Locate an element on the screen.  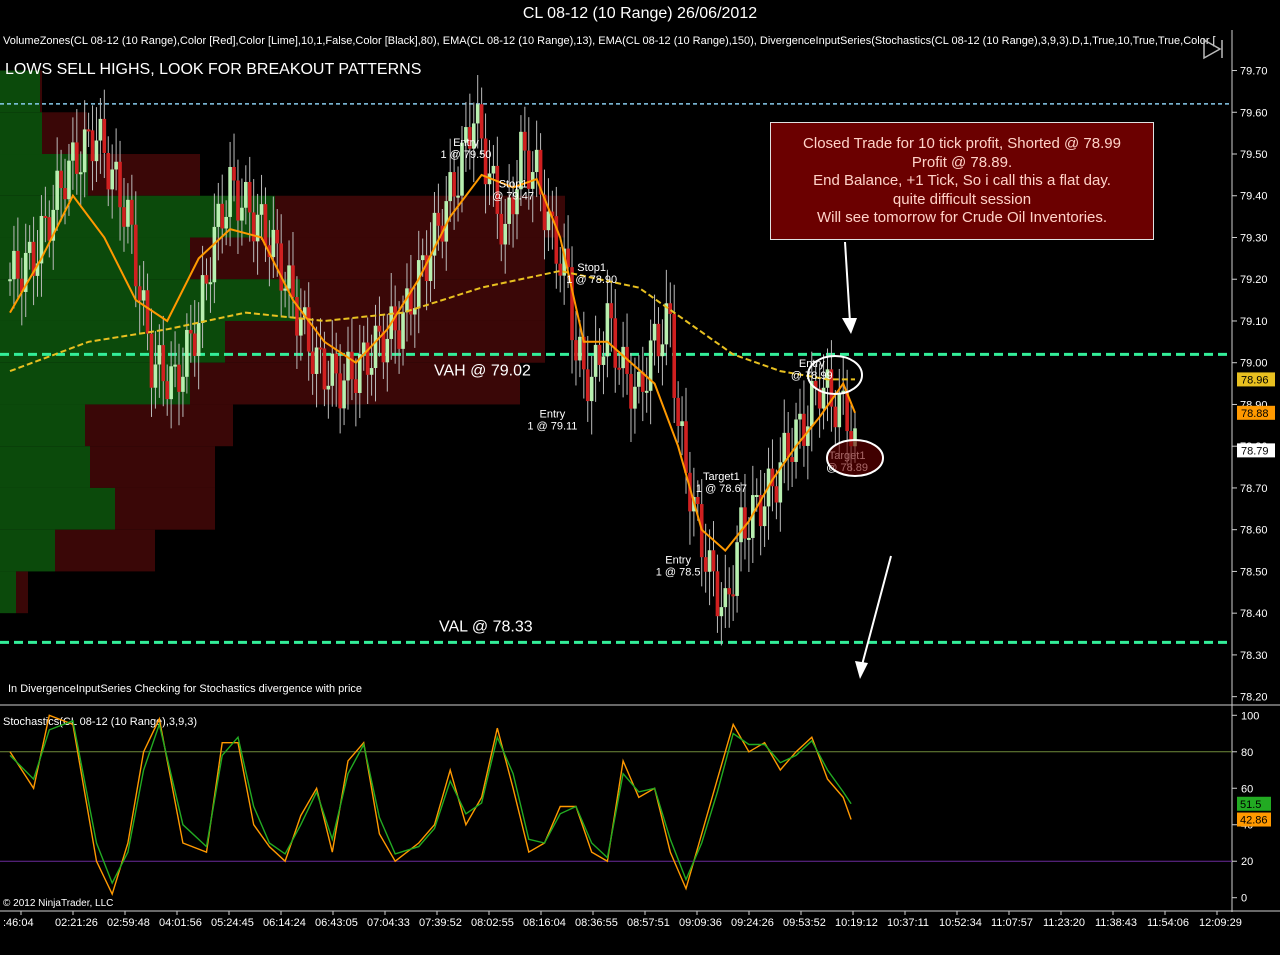
stoch-badge-label: 51.5 is located at coordinates (1250, 805).